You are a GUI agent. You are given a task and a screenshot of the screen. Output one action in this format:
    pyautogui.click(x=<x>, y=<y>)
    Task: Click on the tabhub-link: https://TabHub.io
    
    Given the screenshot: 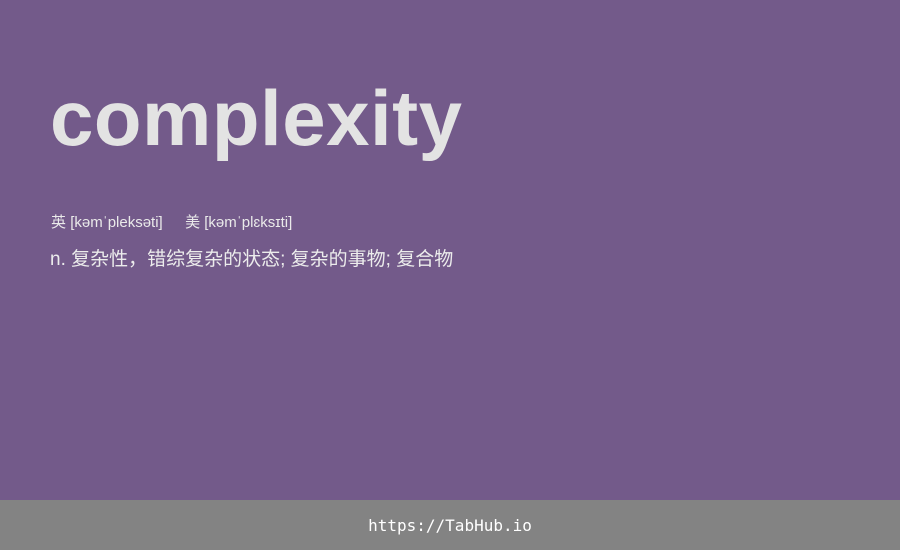 What is the action you would take?
    pyautogui.click(x=450, y=525)
    